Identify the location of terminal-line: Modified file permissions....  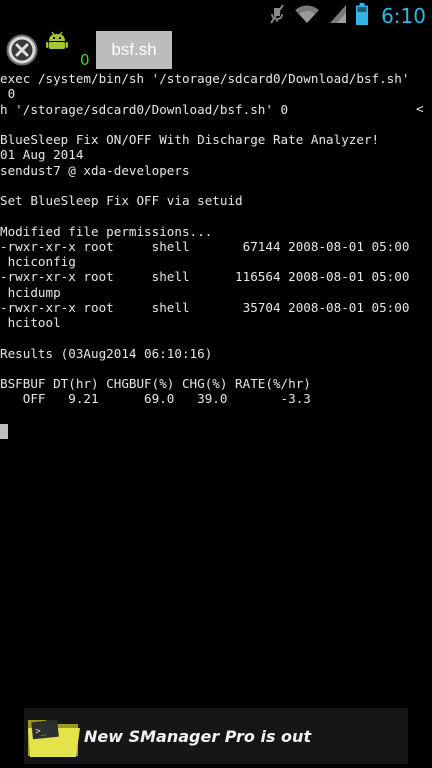
(106, 231).